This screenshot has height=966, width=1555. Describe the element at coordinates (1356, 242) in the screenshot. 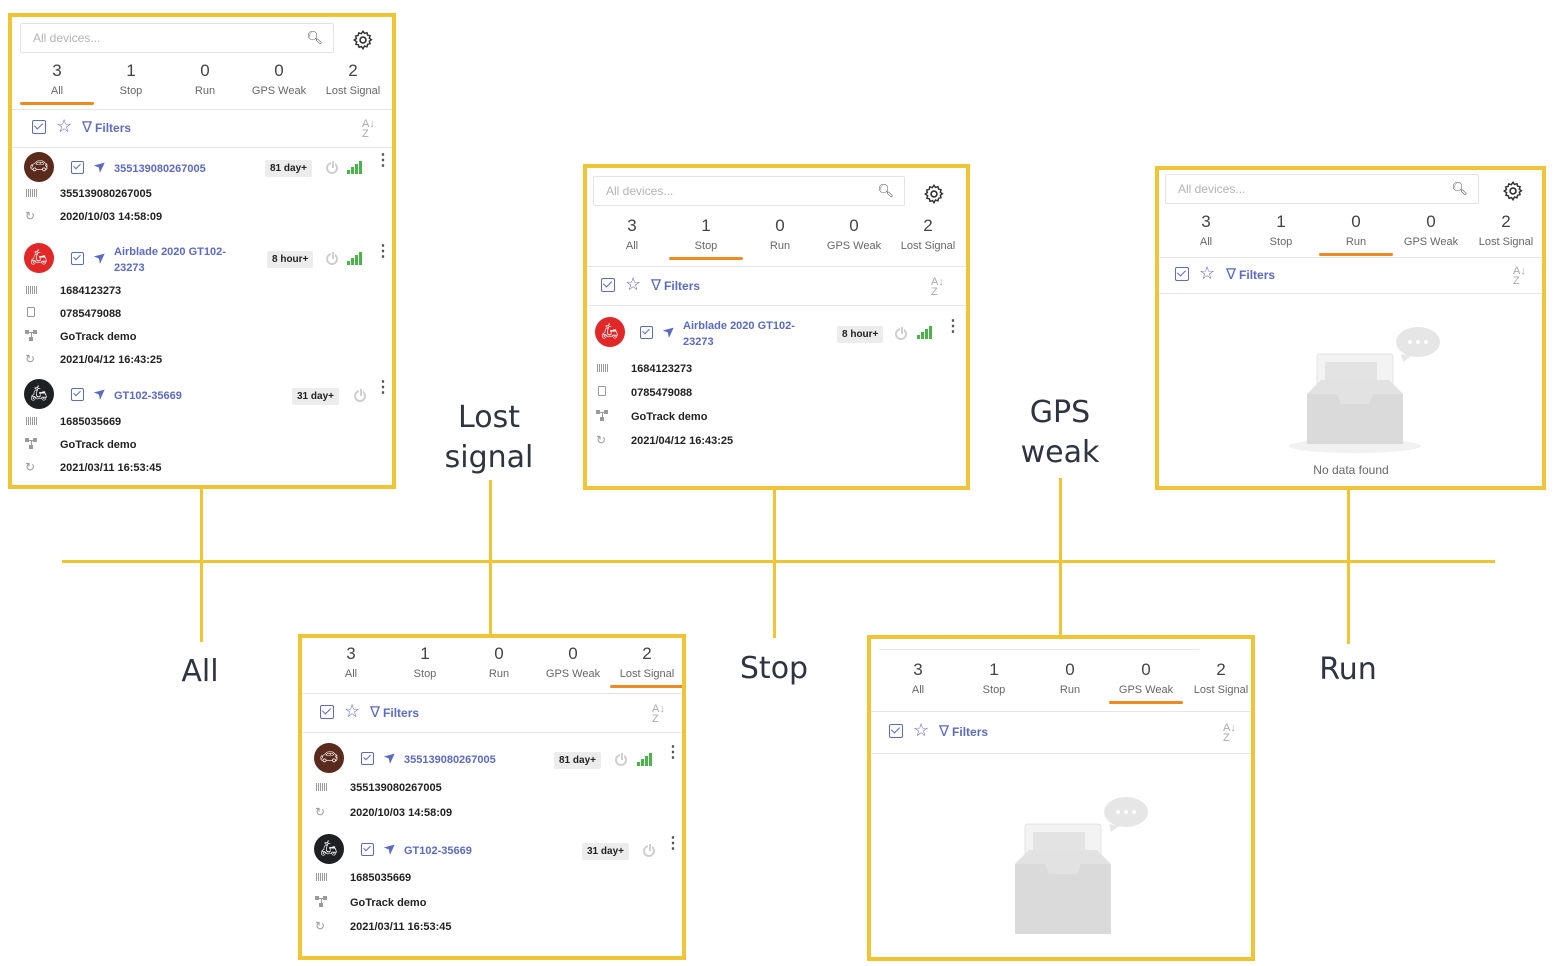

I see `tab-label: Run` at that location.